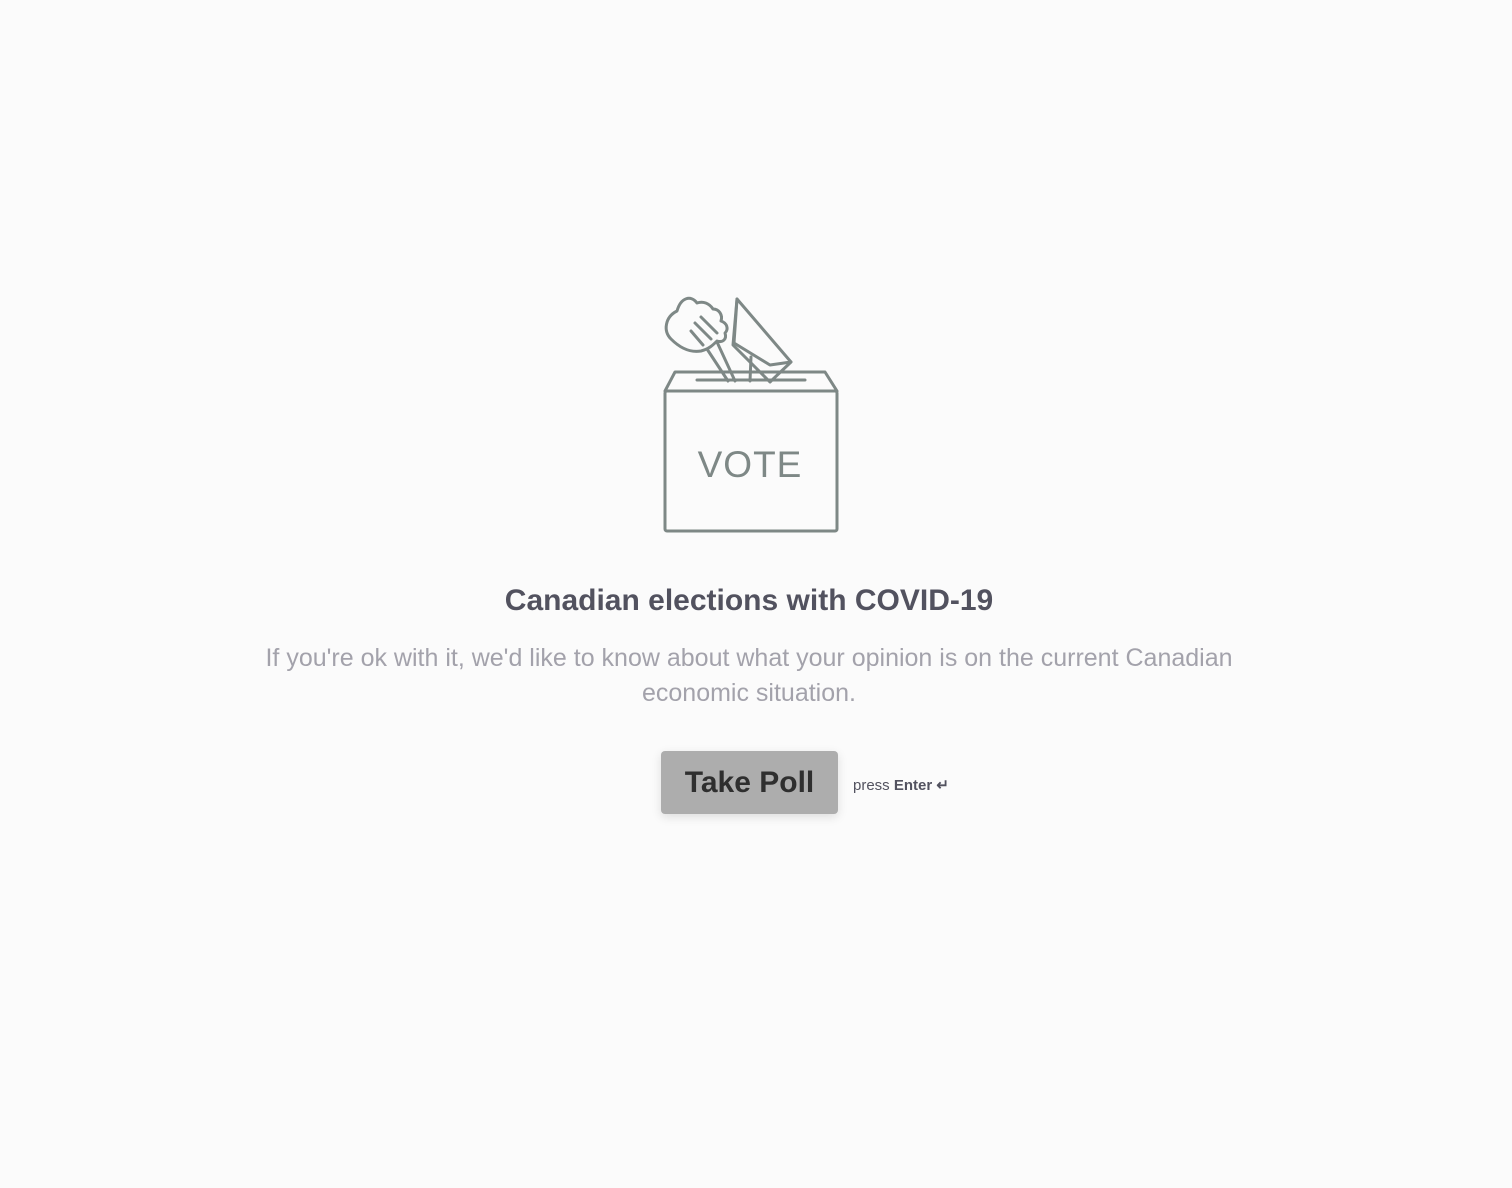 The image size is (1512, 1188). Describe the element at coordinates (749, 600) in the screenshot. I see `page-title: Canadian elections with COVID-19` at that location.